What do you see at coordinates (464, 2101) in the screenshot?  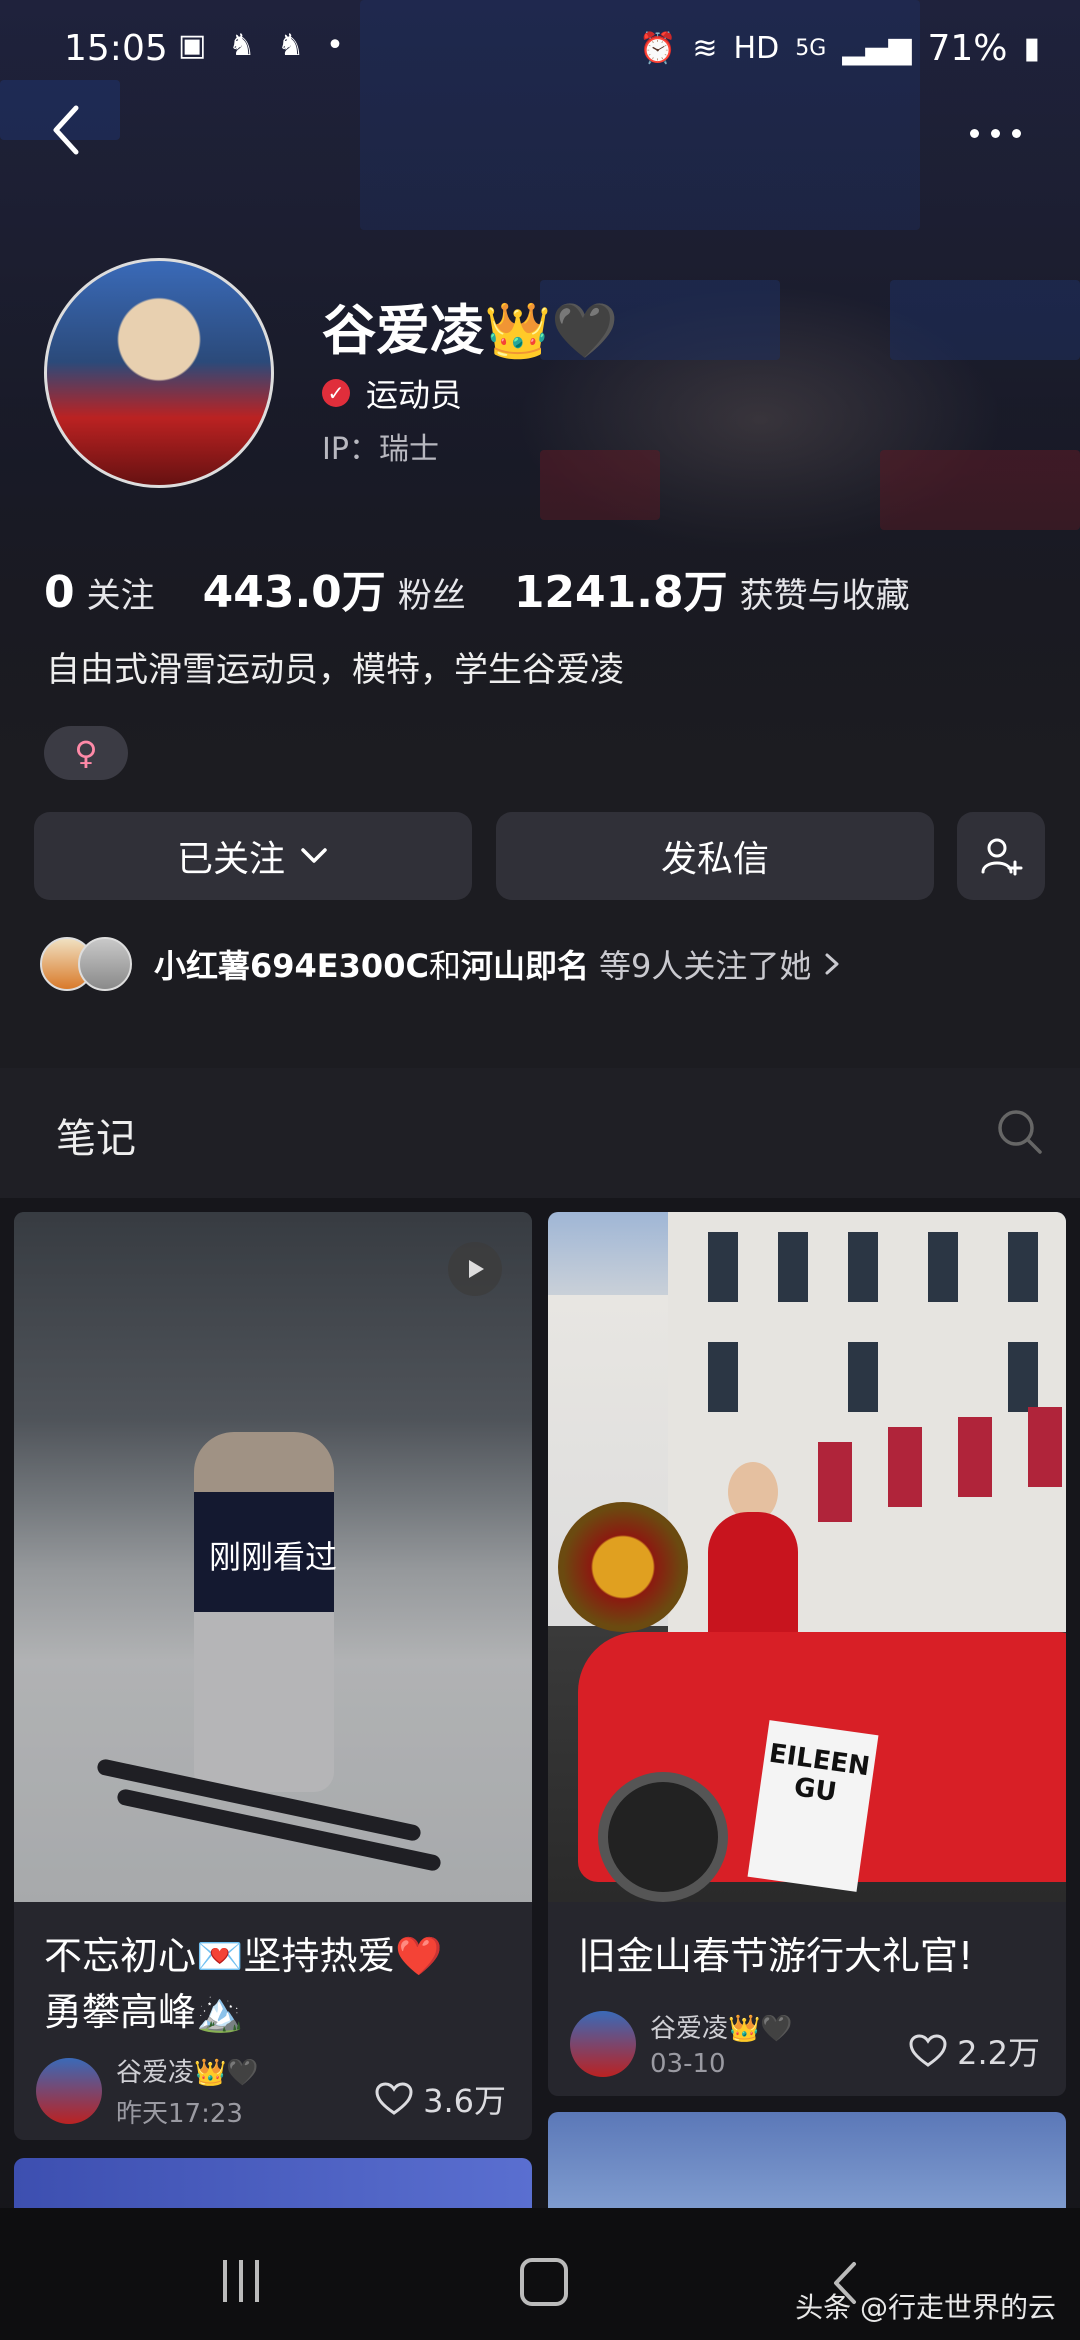 I see `like-count: 3.6万` at bounding box center [464, 2101].